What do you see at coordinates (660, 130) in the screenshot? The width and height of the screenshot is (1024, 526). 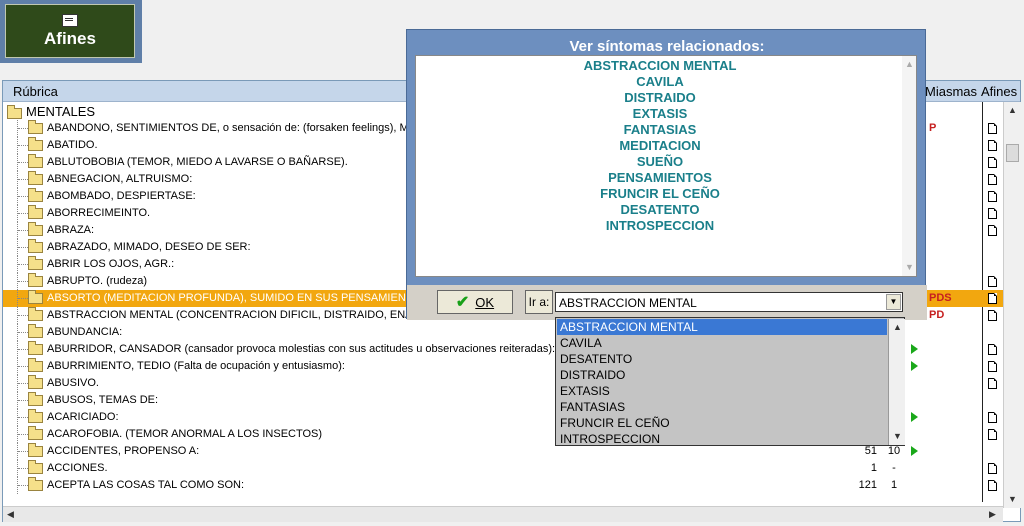 I see `related-symptom-item: FANTASIAS` at bounding box center [660, 130].